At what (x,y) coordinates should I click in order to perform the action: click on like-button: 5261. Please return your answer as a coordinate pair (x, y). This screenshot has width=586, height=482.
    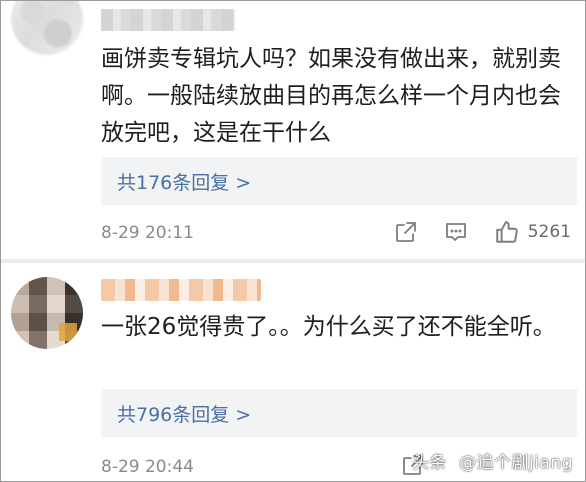
    Looking at the image, I should click on (532, 232).